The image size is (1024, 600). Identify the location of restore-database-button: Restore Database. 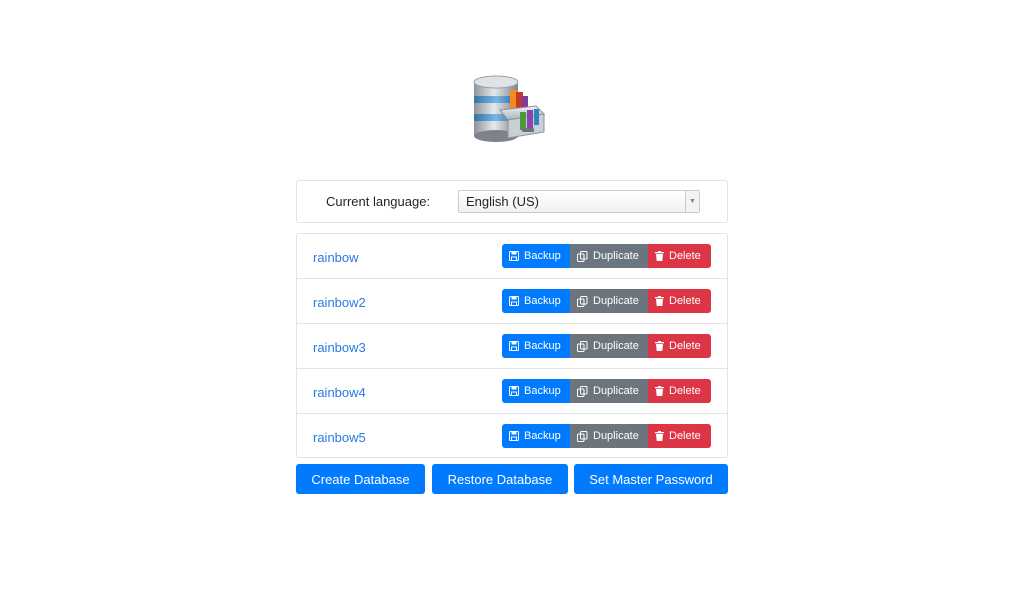
(500, 479).